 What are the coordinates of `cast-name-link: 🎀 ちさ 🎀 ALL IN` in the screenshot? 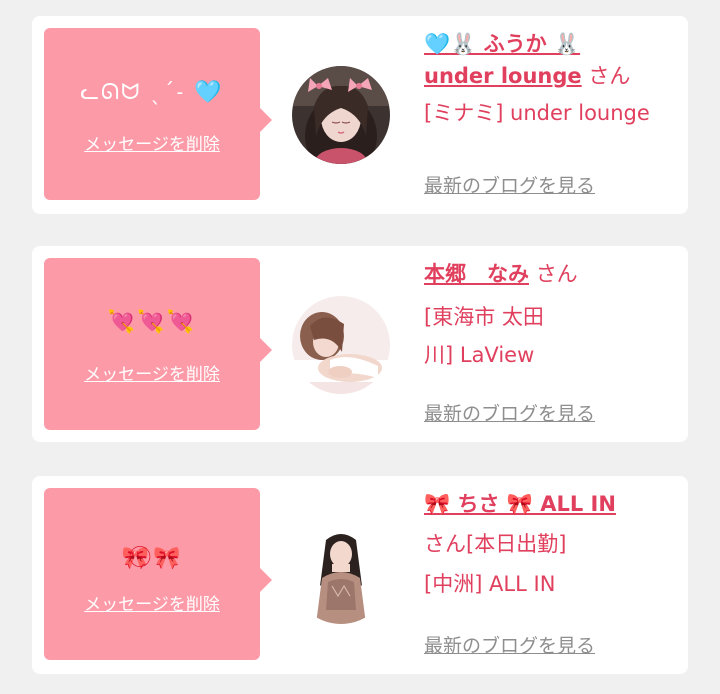 It's located at (520, 504).